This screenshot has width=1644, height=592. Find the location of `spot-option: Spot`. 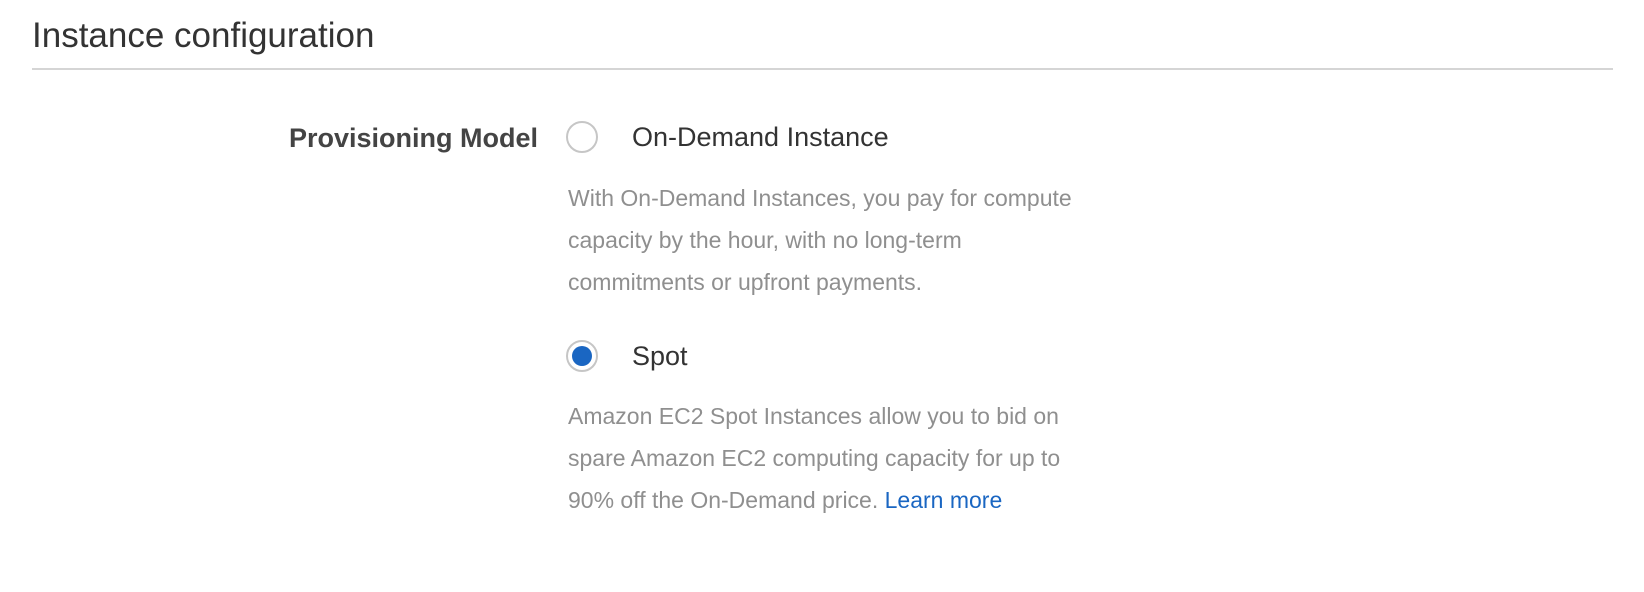

spot-option: Spot is located at coordinates (627, 356).